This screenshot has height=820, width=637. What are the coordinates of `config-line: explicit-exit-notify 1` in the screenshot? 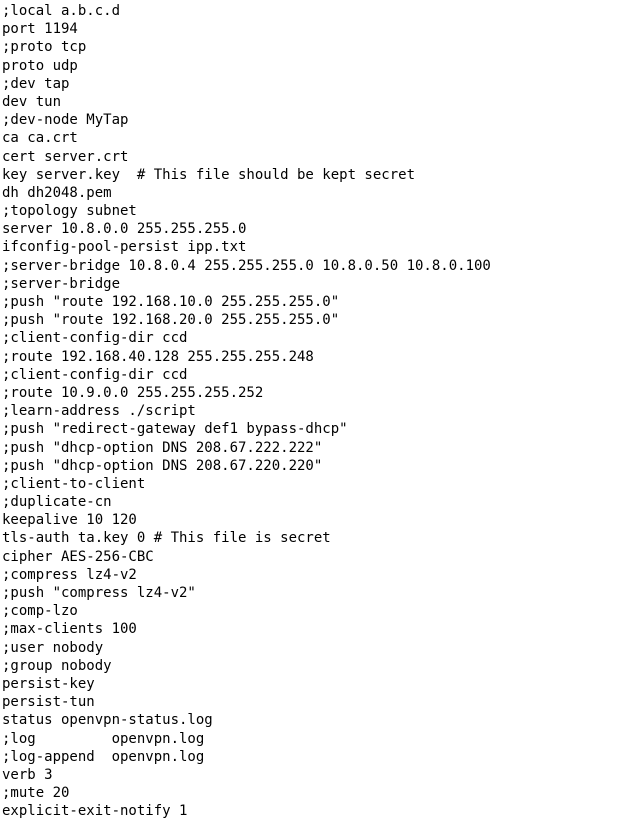 It's located at (95, 811).